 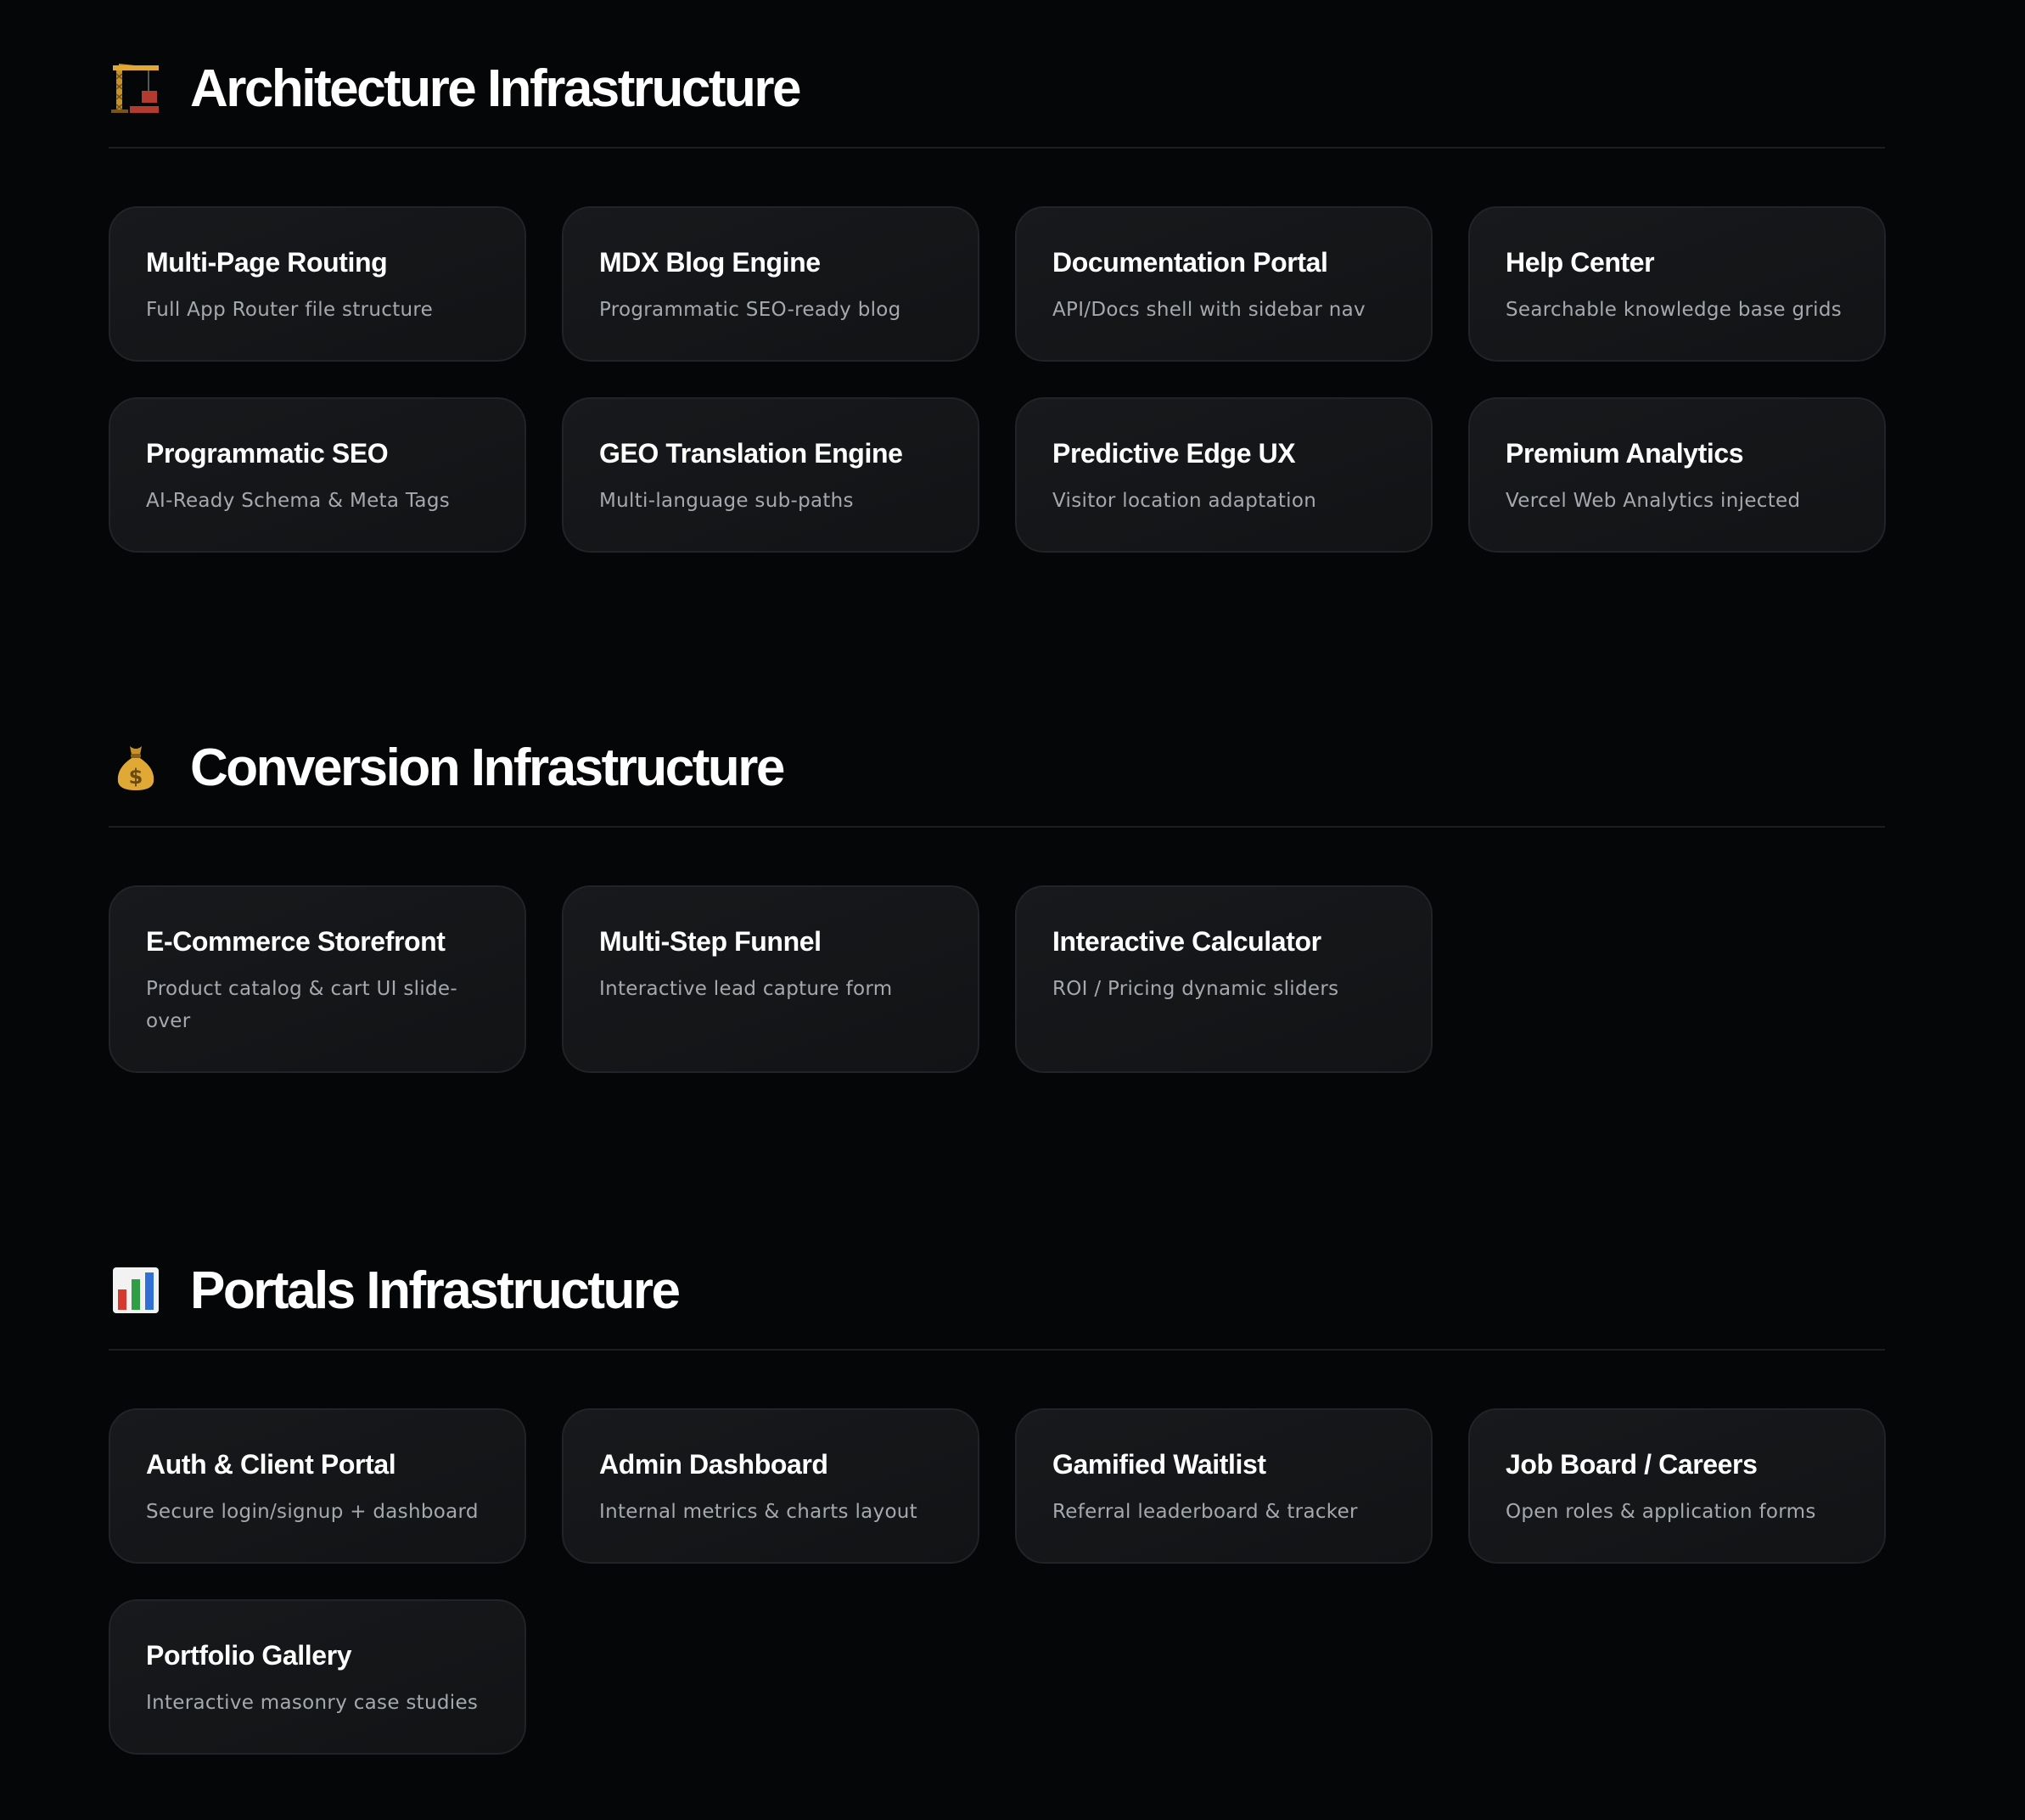 I want to click on card-description: Internal metrics & charts layout, so click(x=758, y=1511).